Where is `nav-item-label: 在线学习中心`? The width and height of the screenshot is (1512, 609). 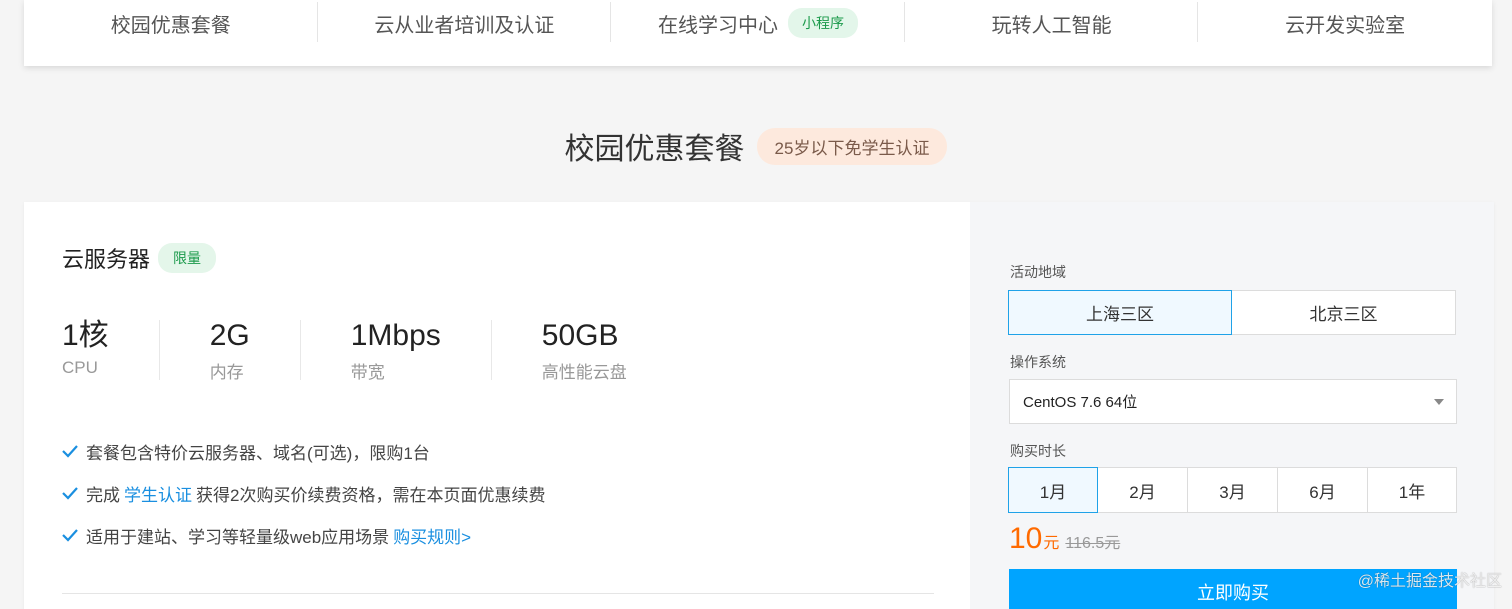 nav-item-label: 在线学习中心 is located at coordinates (717, 25).